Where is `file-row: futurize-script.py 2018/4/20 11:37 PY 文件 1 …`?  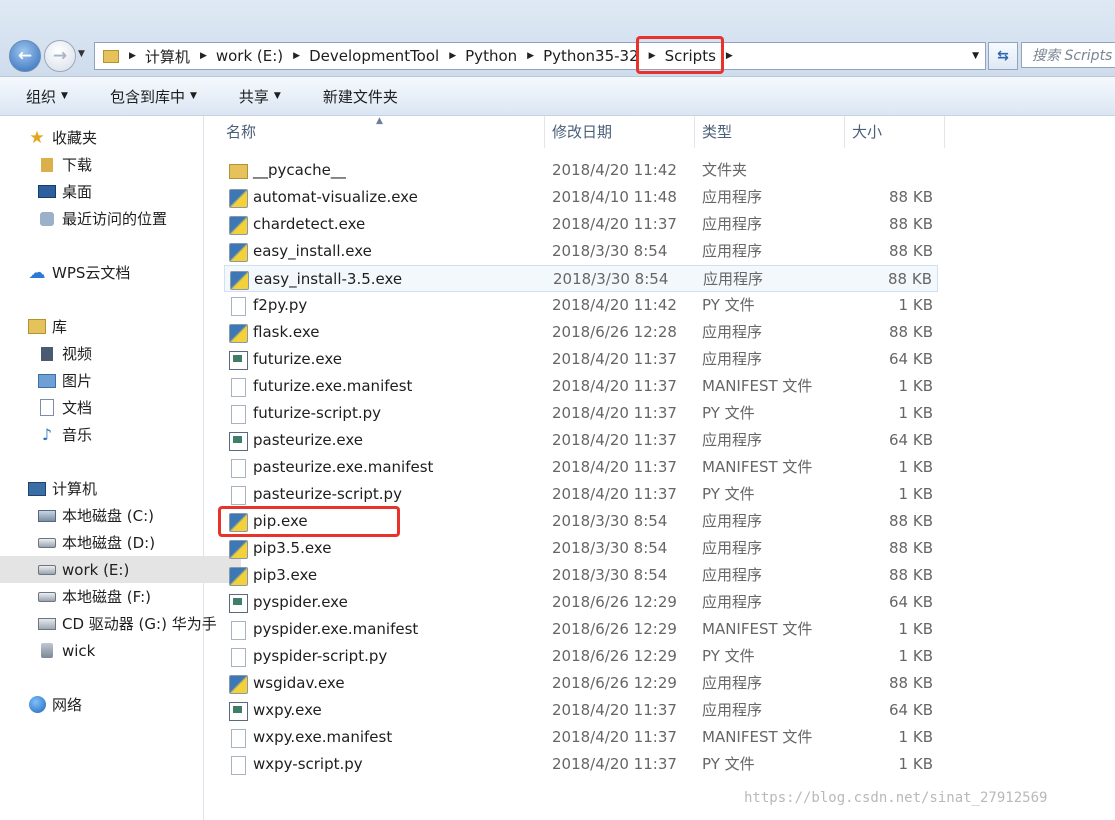
file-row: futurize-script.py 2018/4/20 11:37 PY 文件 1 … is located at coordinates (581, 413).